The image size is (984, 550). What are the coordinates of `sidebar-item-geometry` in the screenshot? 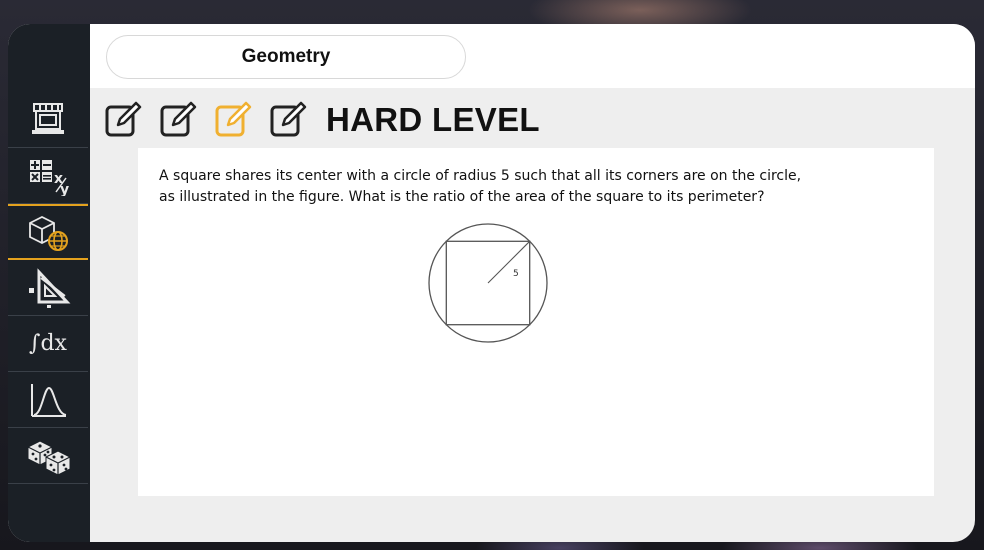 It's located at (48, 232).